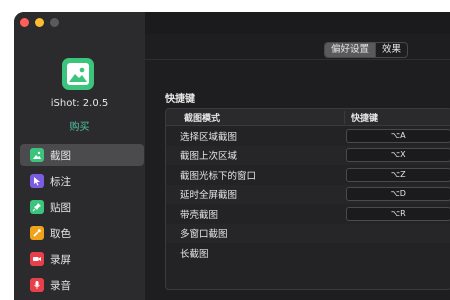 The image size is (450, 300). Describe the element at coordinates (82, 233) in the screenshot. I see `sidebar-item-color-picker: 取色` at that location.